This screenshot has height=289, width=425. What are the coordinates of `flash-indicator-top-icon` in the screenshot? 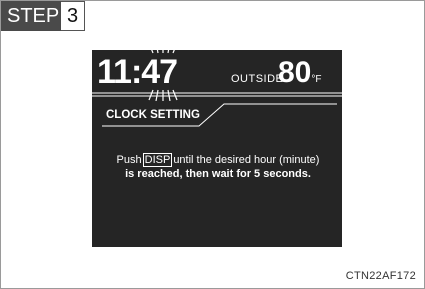 It's located at (163, 52).